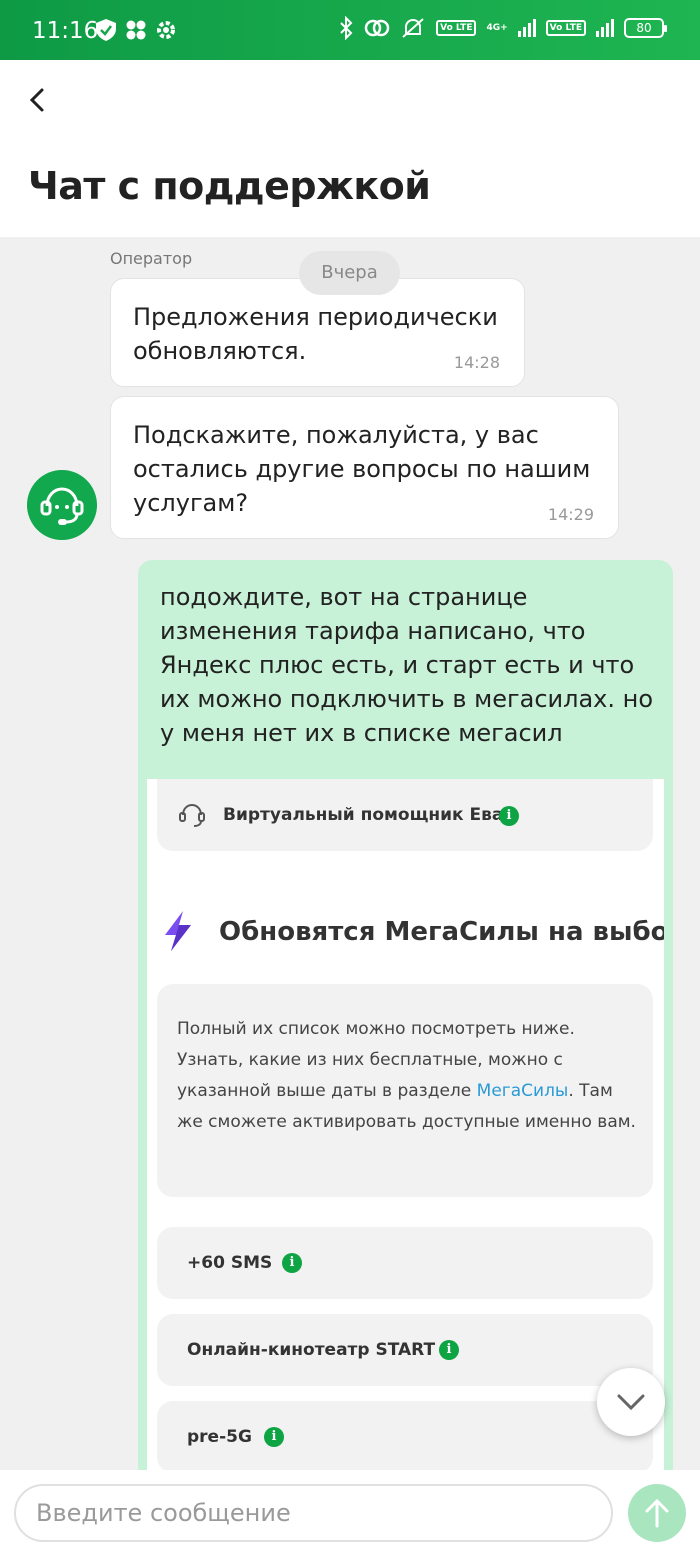 This screenshot has width=700, height=1556. Describe the element at coordinates (526, 28) in the screenshot. I see `signal-icon` at that location.